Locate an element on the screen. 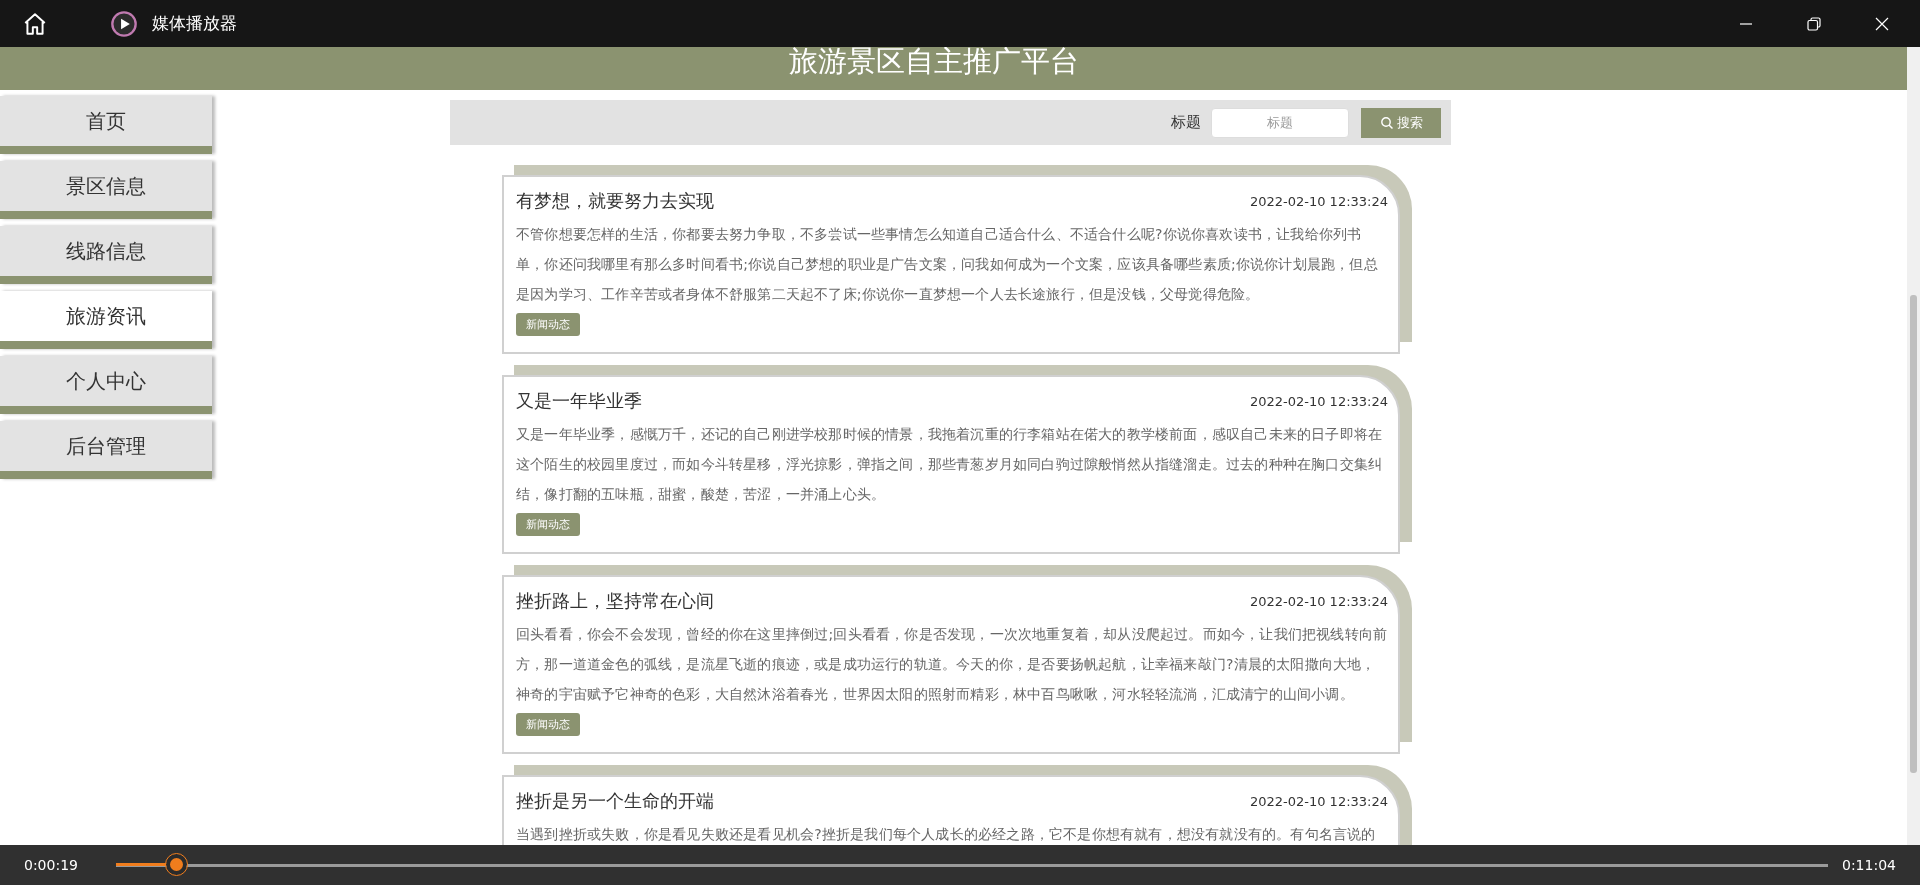 The image size is (1920, 885). news-title: 有梦想，就要努力去实现 is located at coordinates (615, 201).